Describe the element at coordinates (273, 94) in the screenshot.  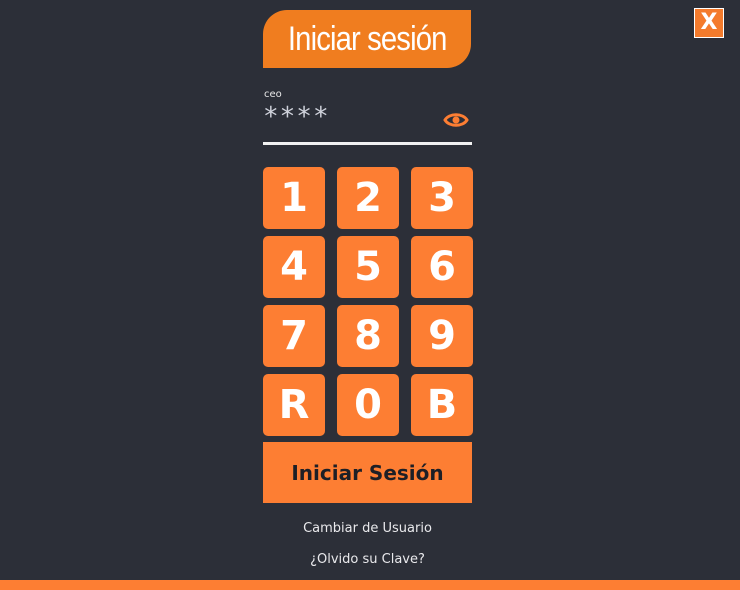
I see `username-label: ceo` at that location.